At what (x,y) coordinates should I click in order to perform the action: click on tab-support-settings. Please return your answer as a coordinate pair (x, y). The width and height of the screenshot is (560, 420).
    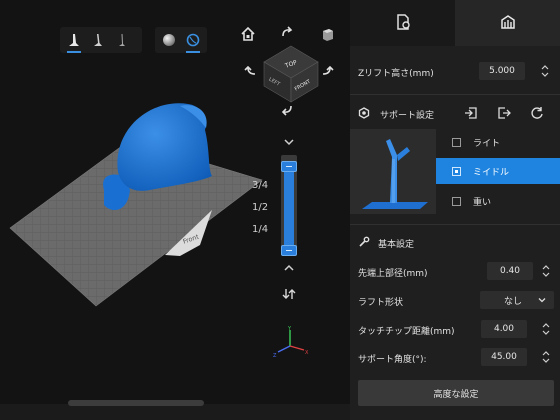
    Looking at the image, I should click on (507, 23).